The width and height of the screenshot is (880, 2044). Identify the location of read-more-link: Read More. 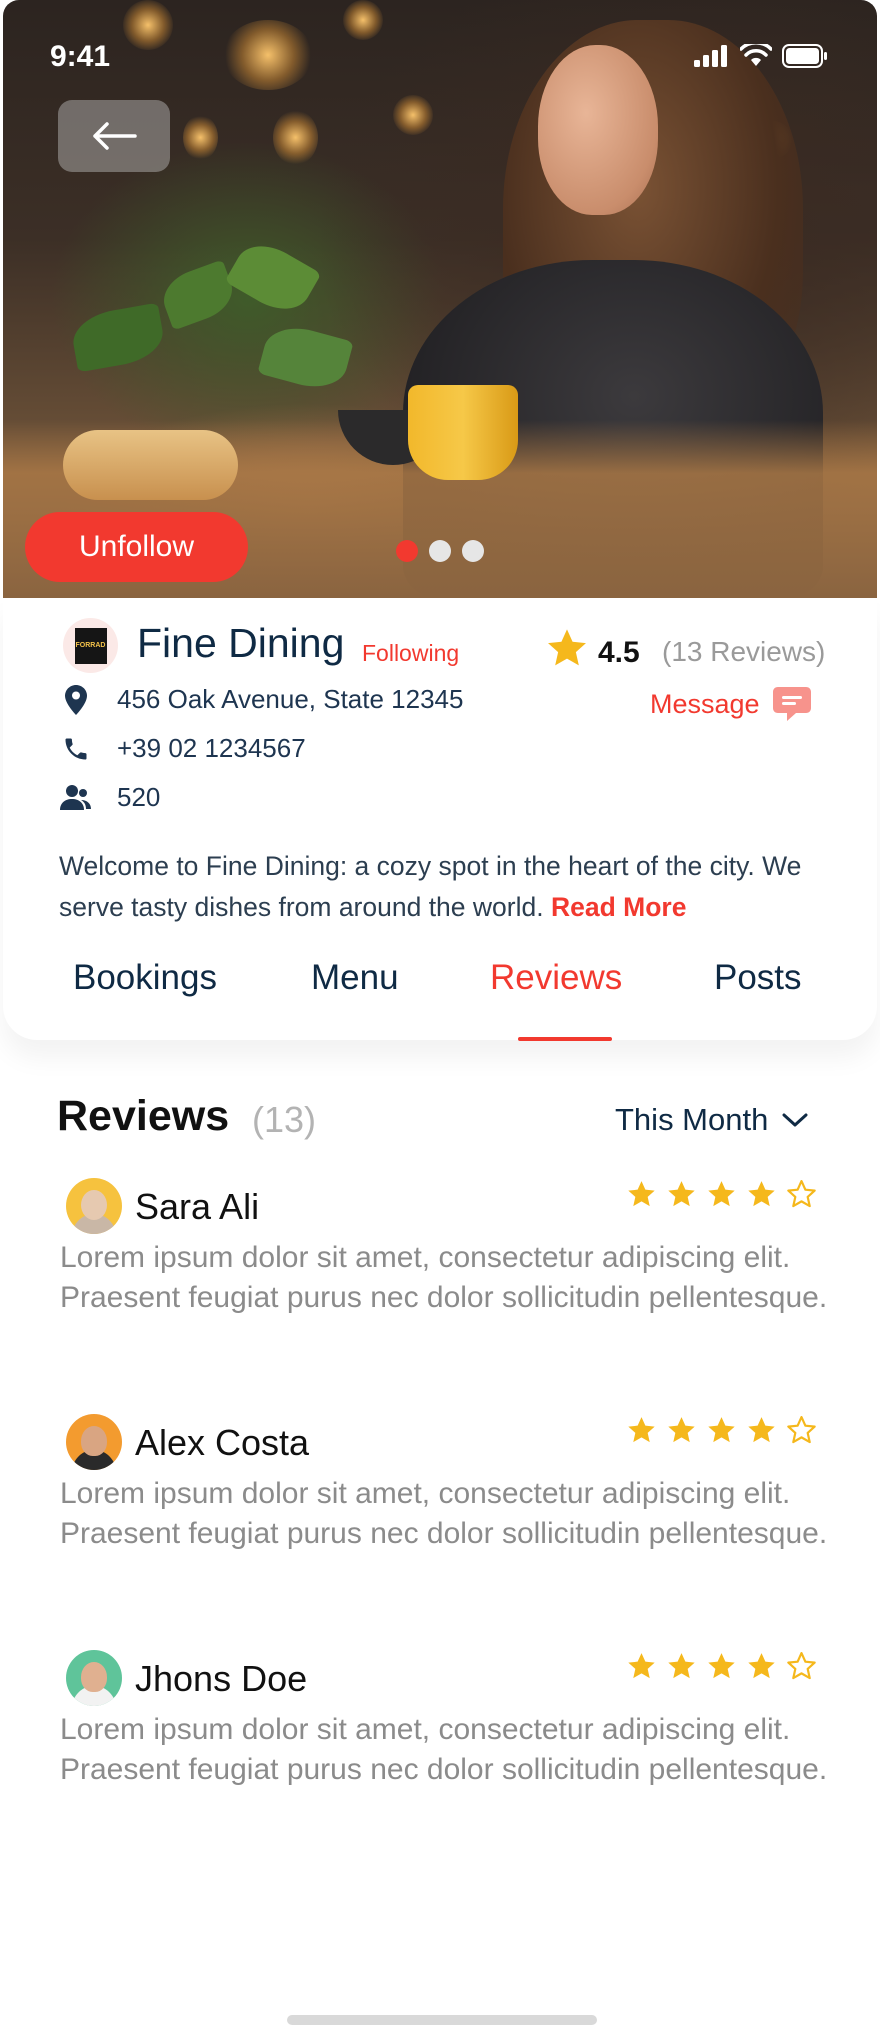
(618, 907).